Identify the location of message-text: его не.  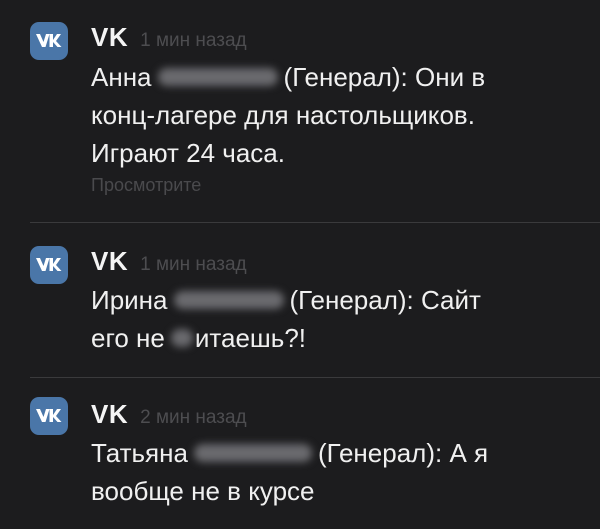
(128, 338).